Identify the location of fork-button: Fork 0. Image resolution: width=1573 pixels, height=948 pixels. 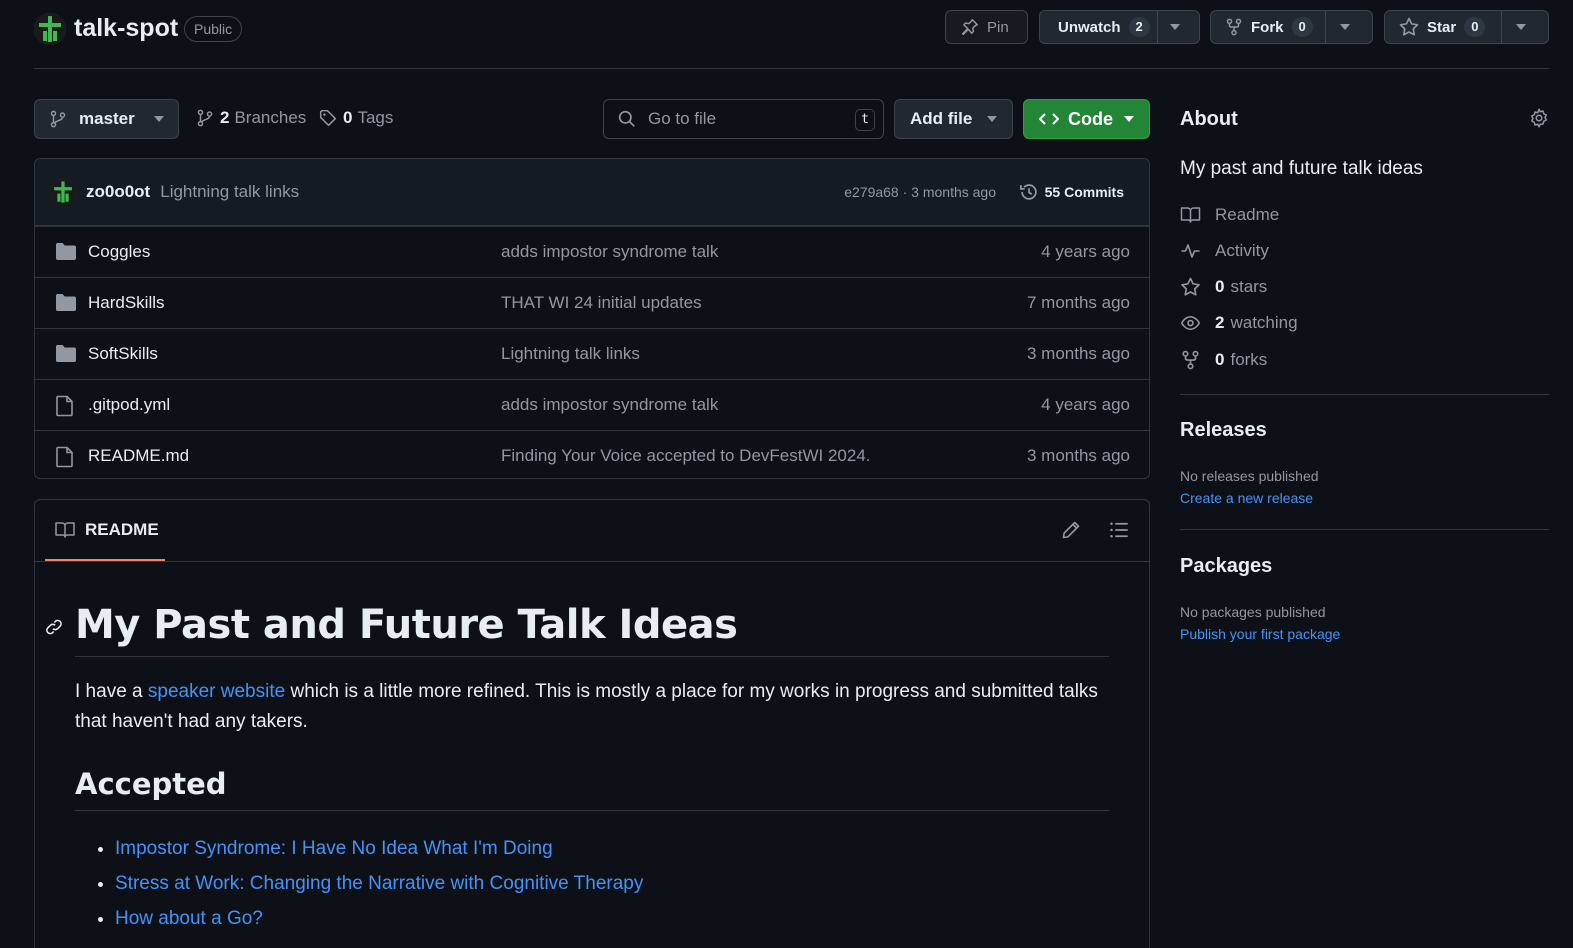
(1291, 27).